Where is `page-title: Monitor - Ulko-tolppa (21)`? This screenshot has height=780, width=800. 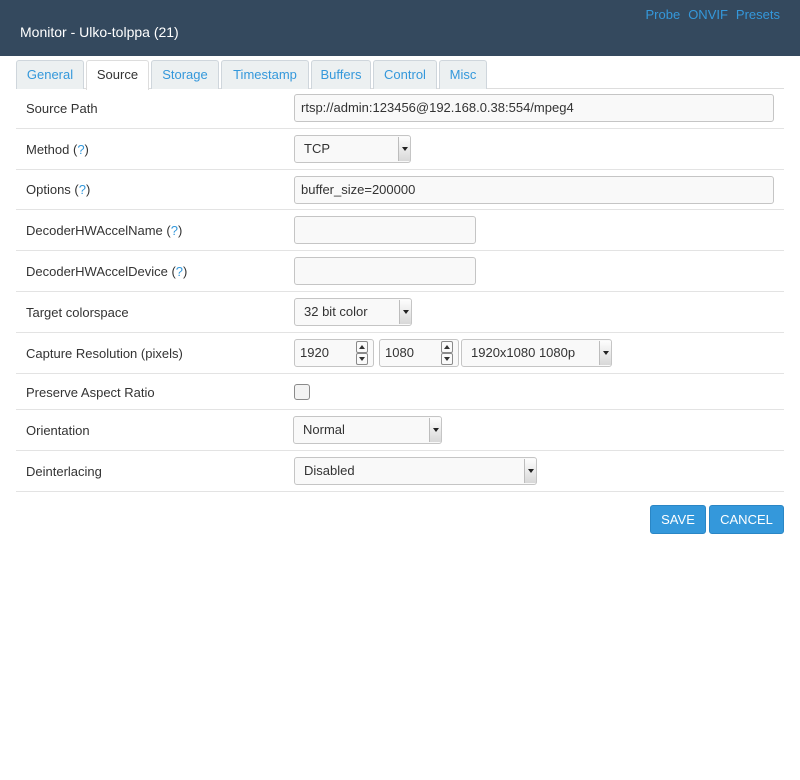
page-title: Monitor - Ulko-tolppa (21) is located at coordinates (99, 32).